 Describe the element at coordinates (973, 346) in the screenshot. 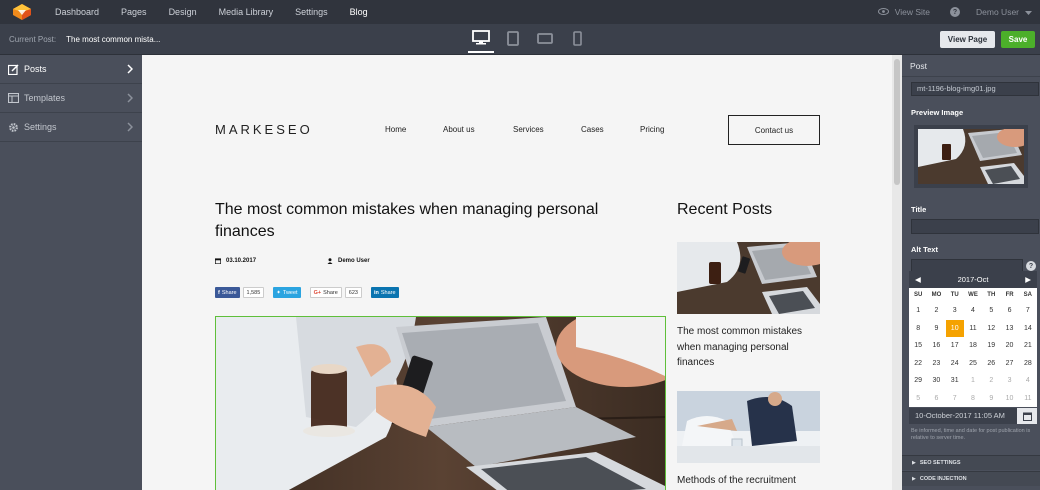

I see `calendar-day: 18` at that location.